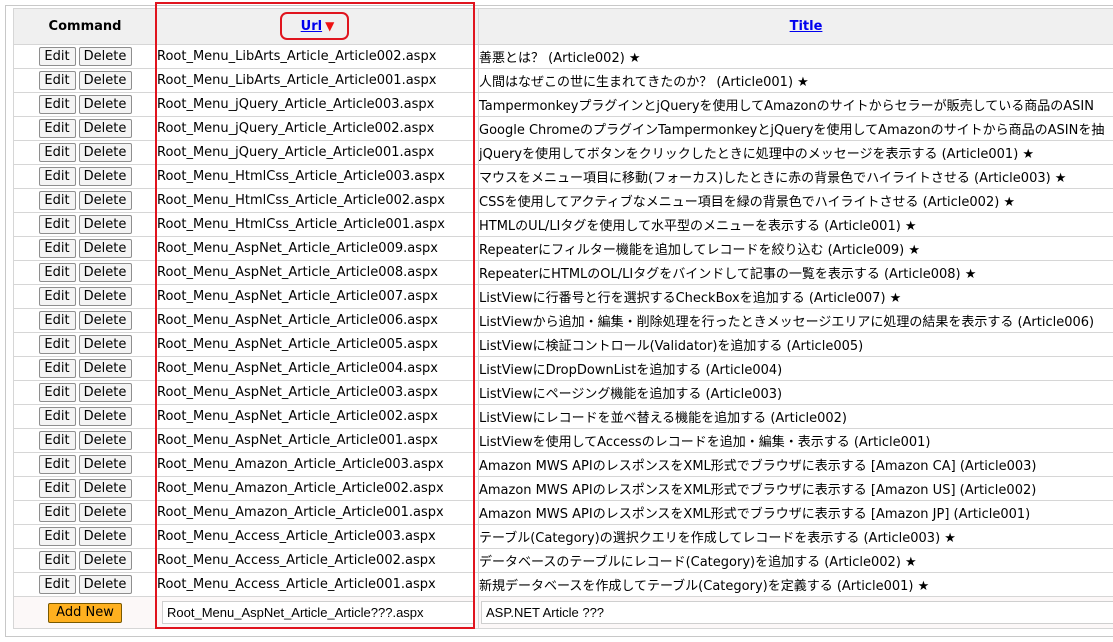 The image size is (1113, 642). Describe the element at coordinates (317, 560) in the screenshot. I see `row-url: Root_Menu_Access_Article_Article002.aspx` at that location.